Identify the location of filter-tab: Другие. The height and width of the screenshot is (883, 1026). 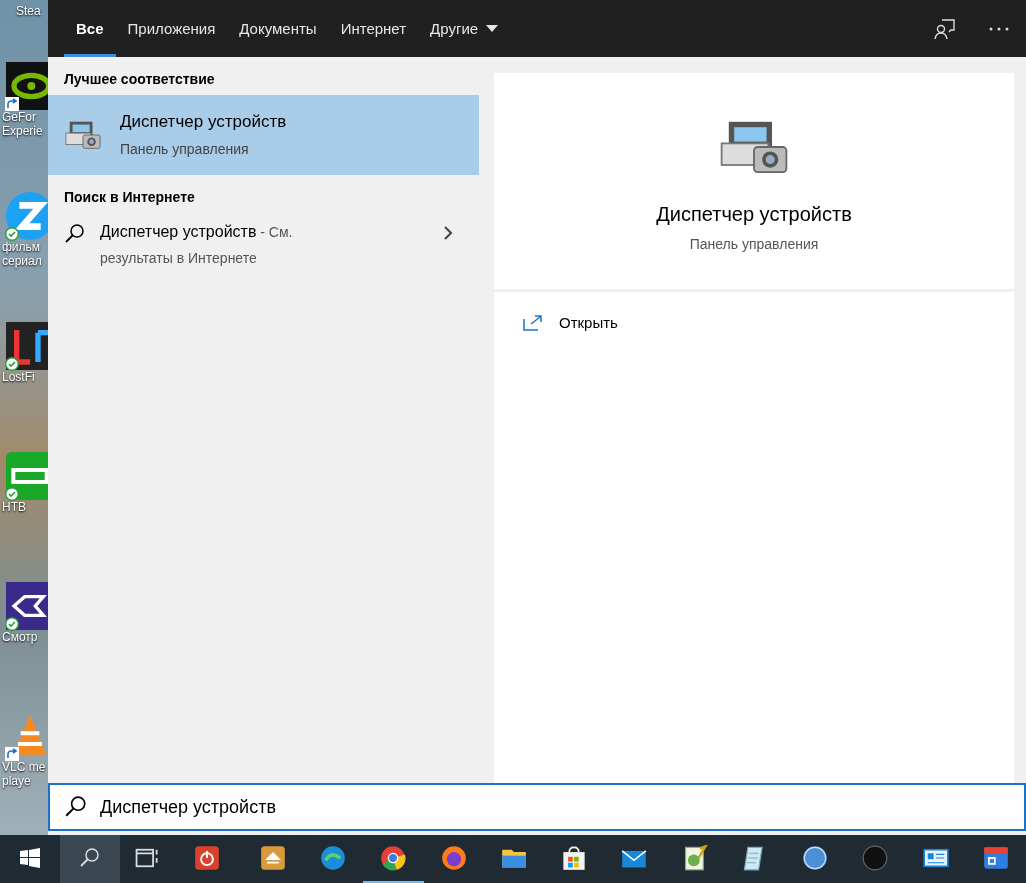
(464, 28).